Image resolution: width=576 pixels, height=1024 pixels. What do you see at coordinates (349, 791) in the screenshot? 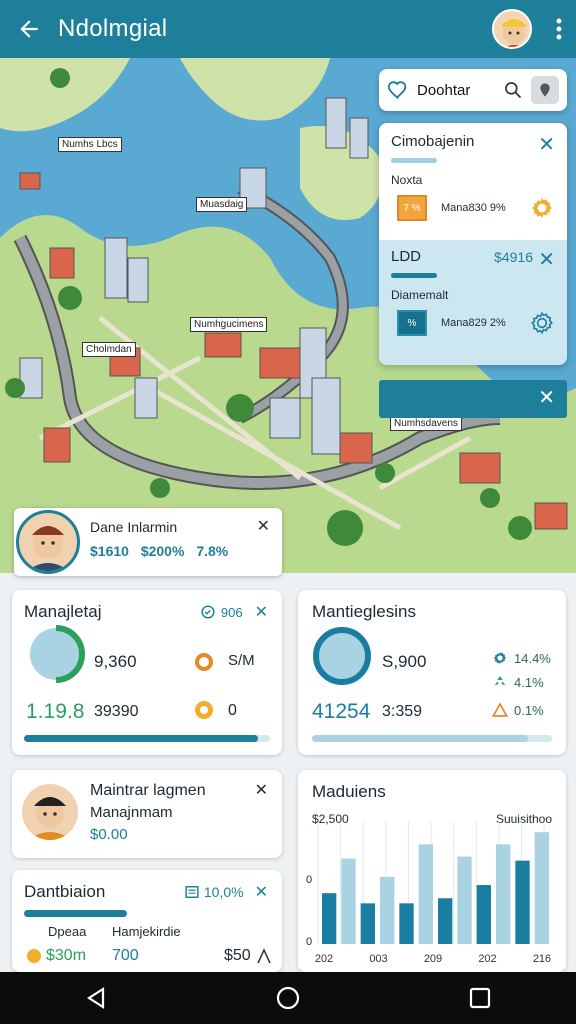
I see `card-title: Maduiens` at bounding box center [349, 791].